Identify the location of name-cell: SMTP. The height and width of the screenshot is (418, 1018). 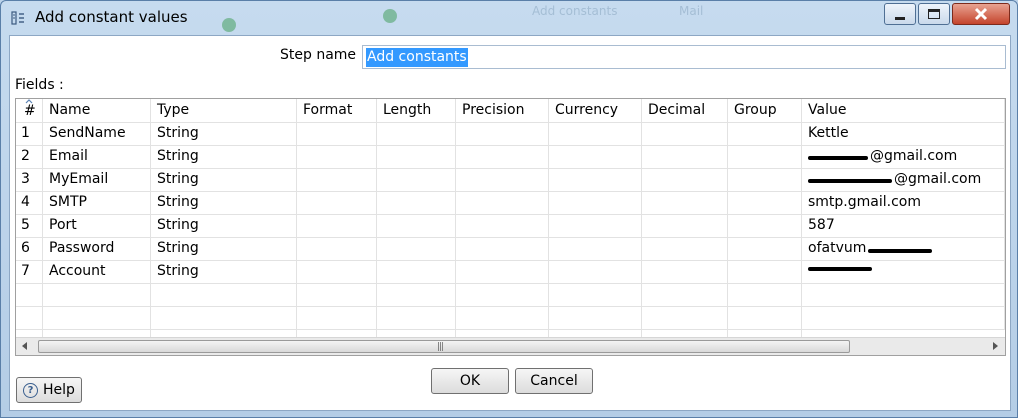
(97, 203).